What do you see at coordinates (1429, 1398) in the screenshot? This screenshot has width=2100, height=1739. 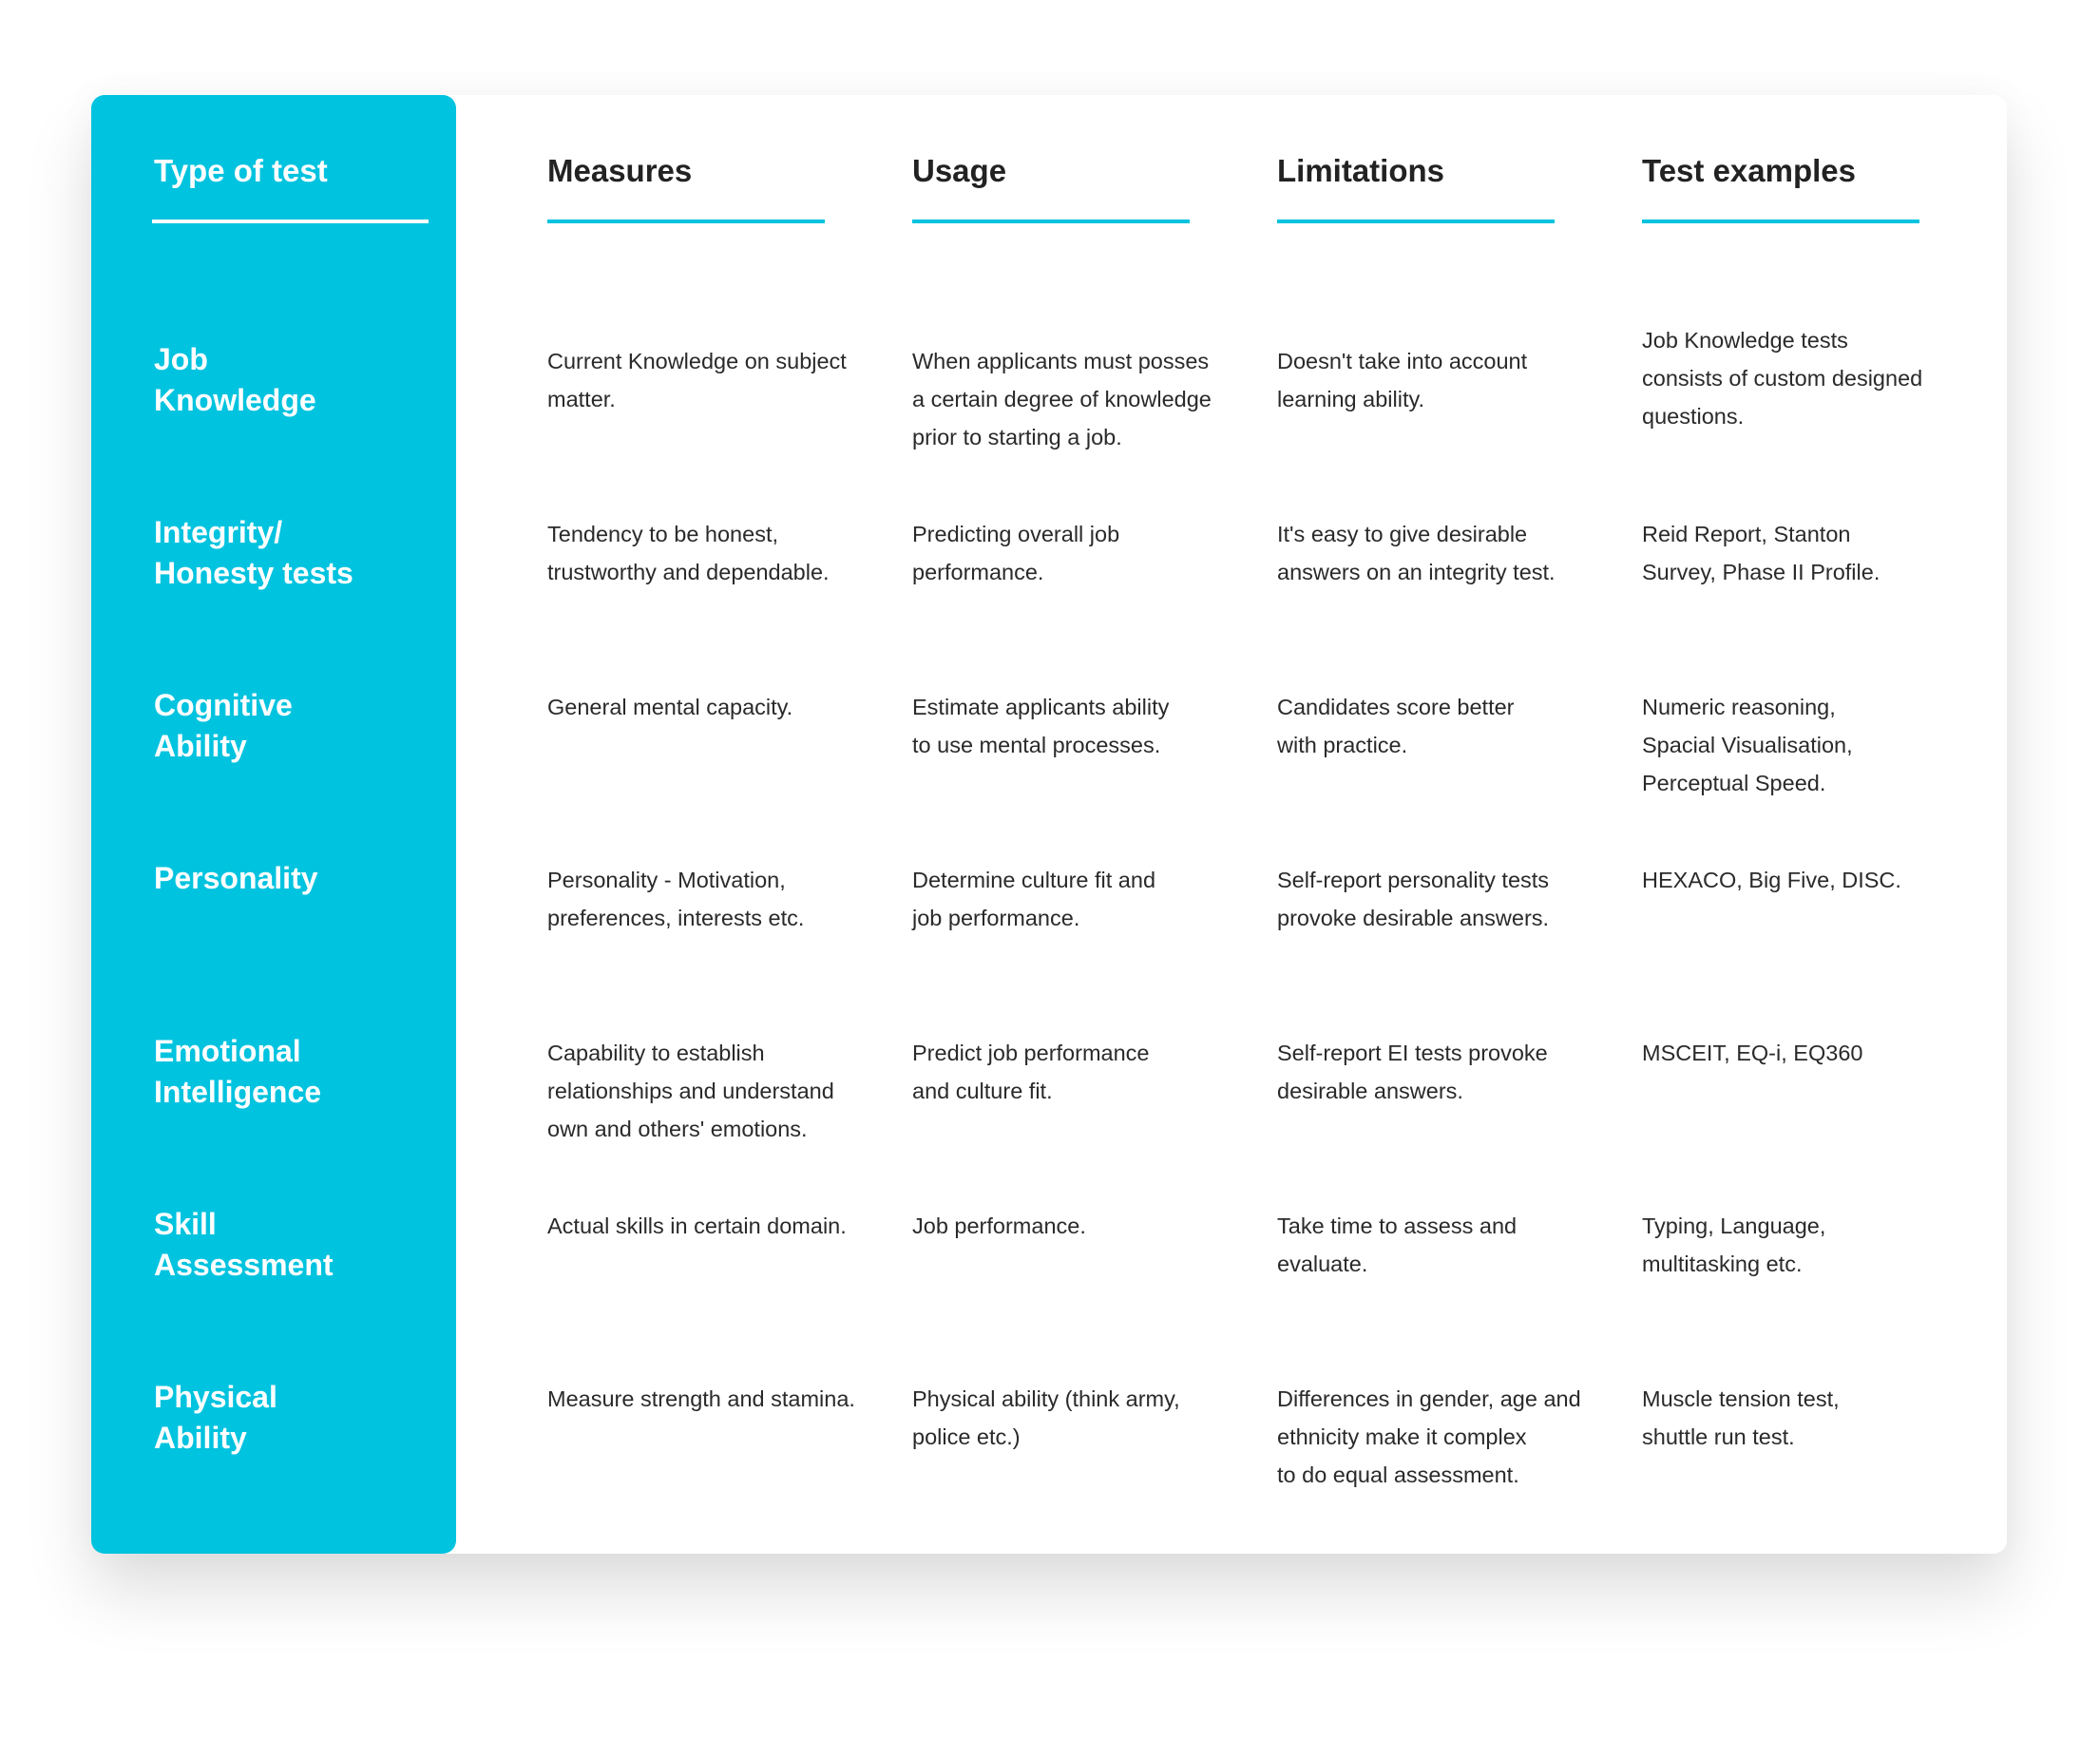 I see `cell-line: Differences in gender, age and` at bounding box center [1429, 1398].